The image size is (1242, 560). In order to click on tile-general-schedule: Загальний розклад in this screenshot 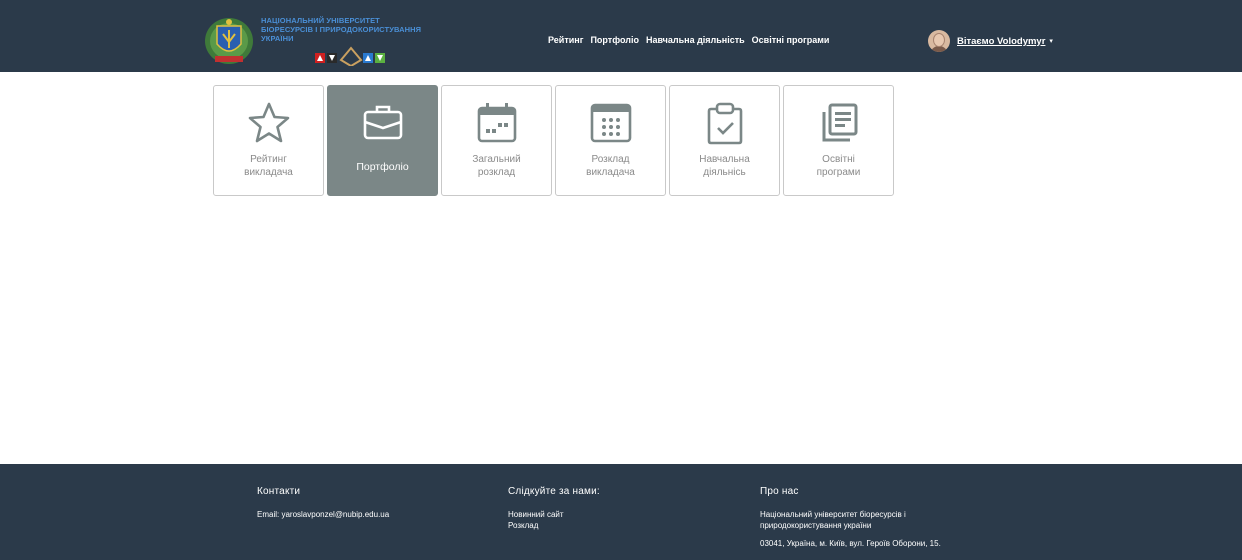, I will do `click(496, 140)`.